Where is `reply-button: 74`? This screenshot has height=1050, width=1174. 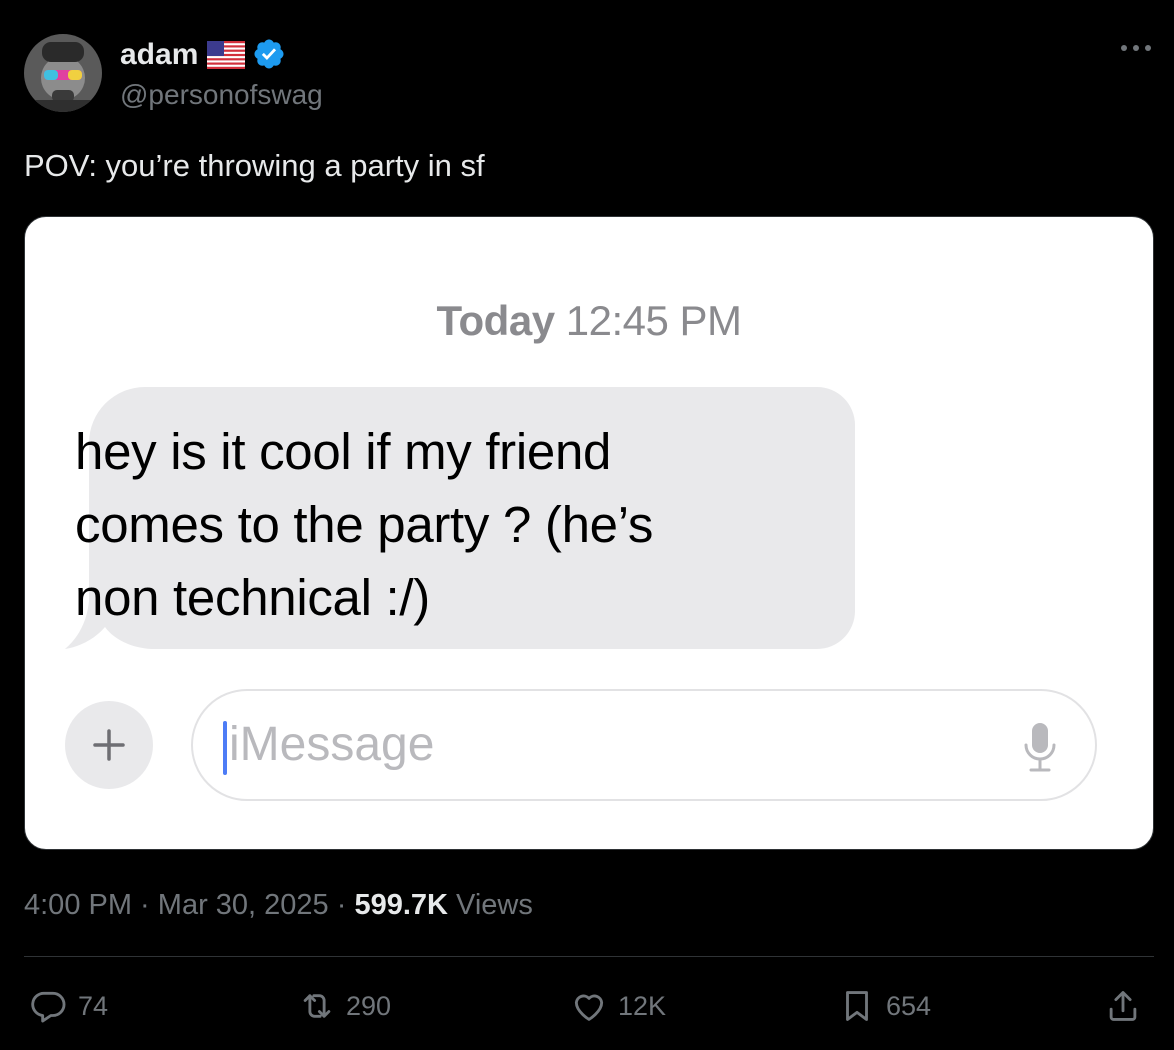 reply-button: 74 is located at coordinates (69, 1006).